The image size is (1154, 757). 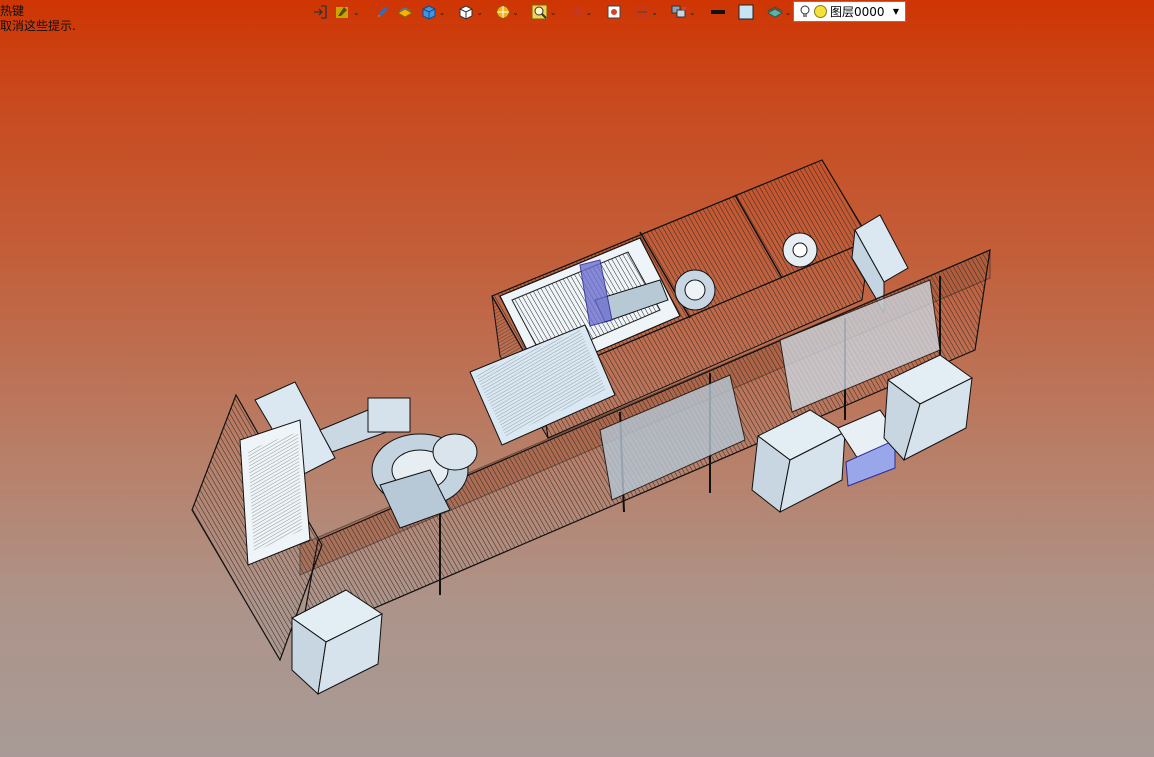 What do you see at coordinates (805, 11) in the screenshot?
I see `lightbulb-icon` at bounding box center [805, 11].